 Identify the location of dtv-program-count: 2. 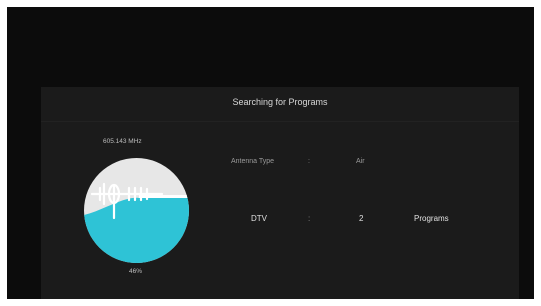
(361, 218).